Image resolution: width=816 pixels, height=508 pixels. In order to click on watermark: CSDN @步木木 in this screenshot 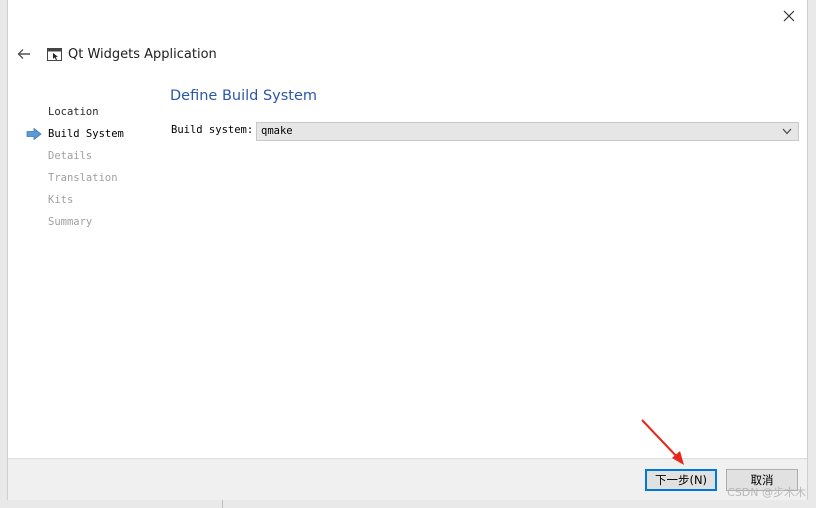, I will do `click(766, 492)`.